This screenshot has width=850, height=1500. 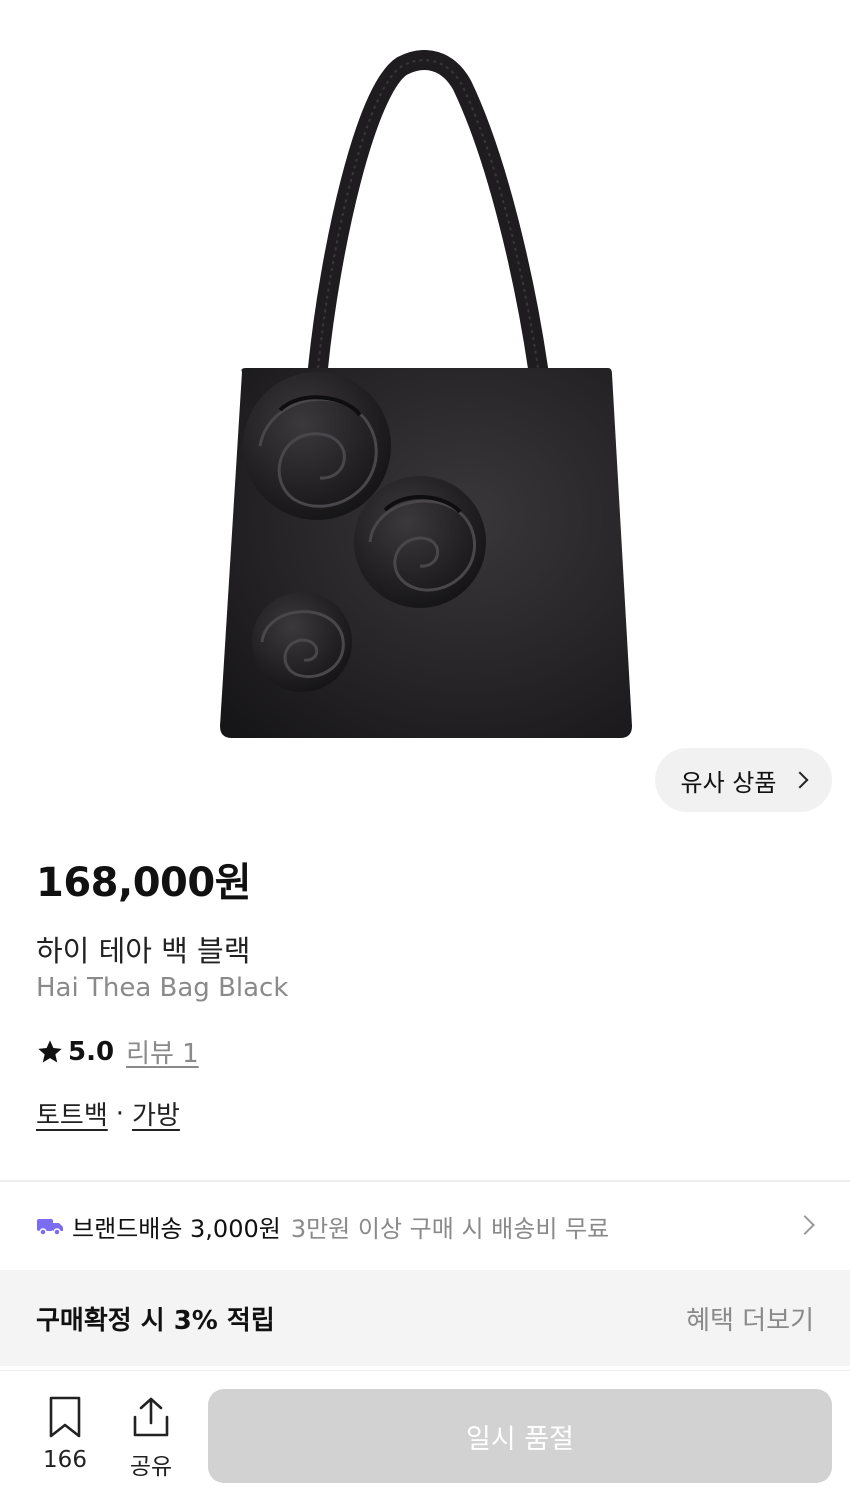 What do you see at coordinates (450, 1228) in the screenshot?
I see `shipping-note: 3만원 이상 구매 시 배송비 무료` at bounding box center [450, 1228].